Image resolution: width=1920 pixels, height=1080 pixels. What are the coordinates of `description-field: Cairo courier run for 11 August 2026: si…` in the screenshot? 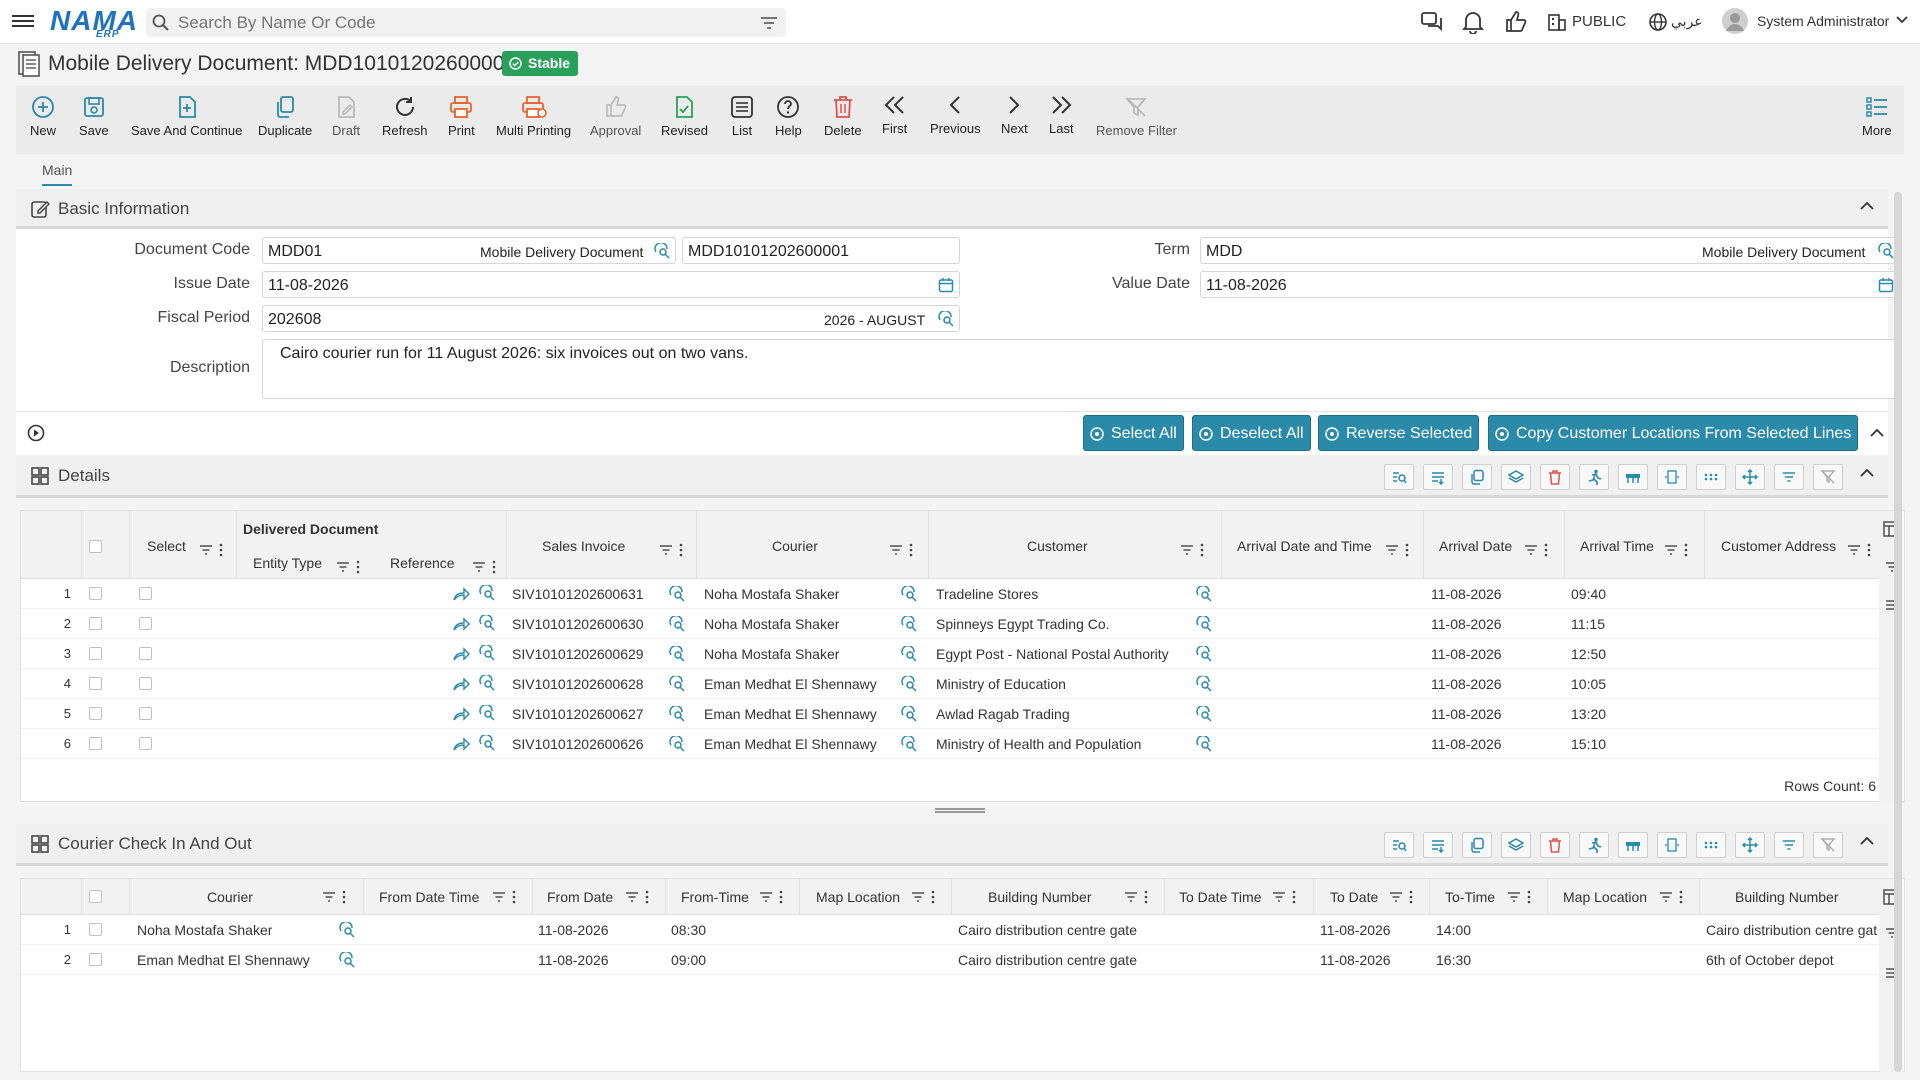 It's located at (1081, 369).